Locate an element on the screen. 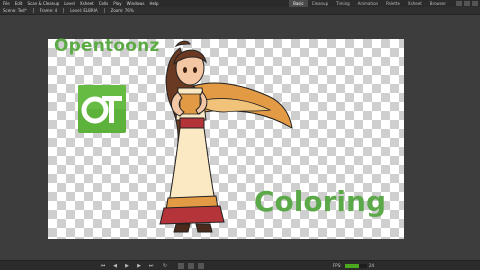  camera-icon is located at coordinates (181, 266).